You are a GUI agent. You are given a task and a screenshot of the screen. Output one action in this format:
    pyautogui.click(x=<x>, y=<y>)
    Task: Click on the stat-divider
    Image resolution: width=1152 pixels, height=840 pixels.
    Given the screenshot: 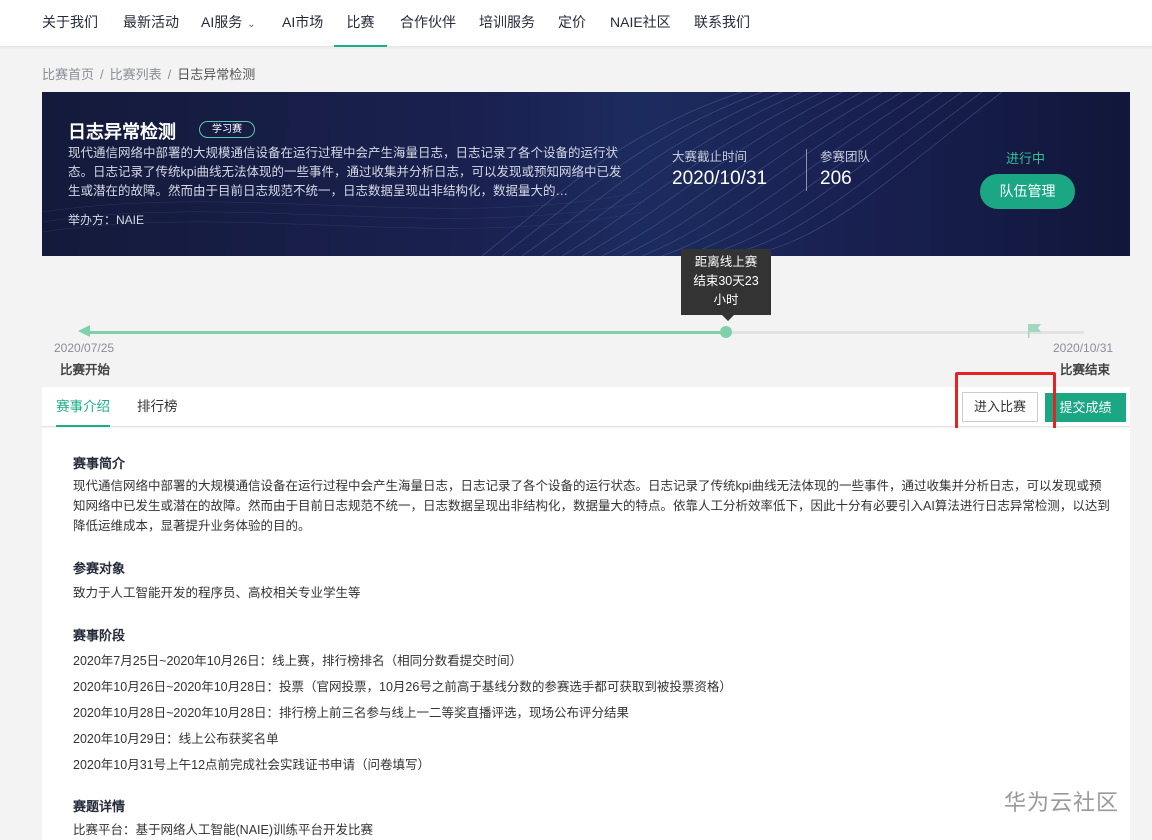 What is the action you would take?
    pyautogui.click(x=806, y=170)
    